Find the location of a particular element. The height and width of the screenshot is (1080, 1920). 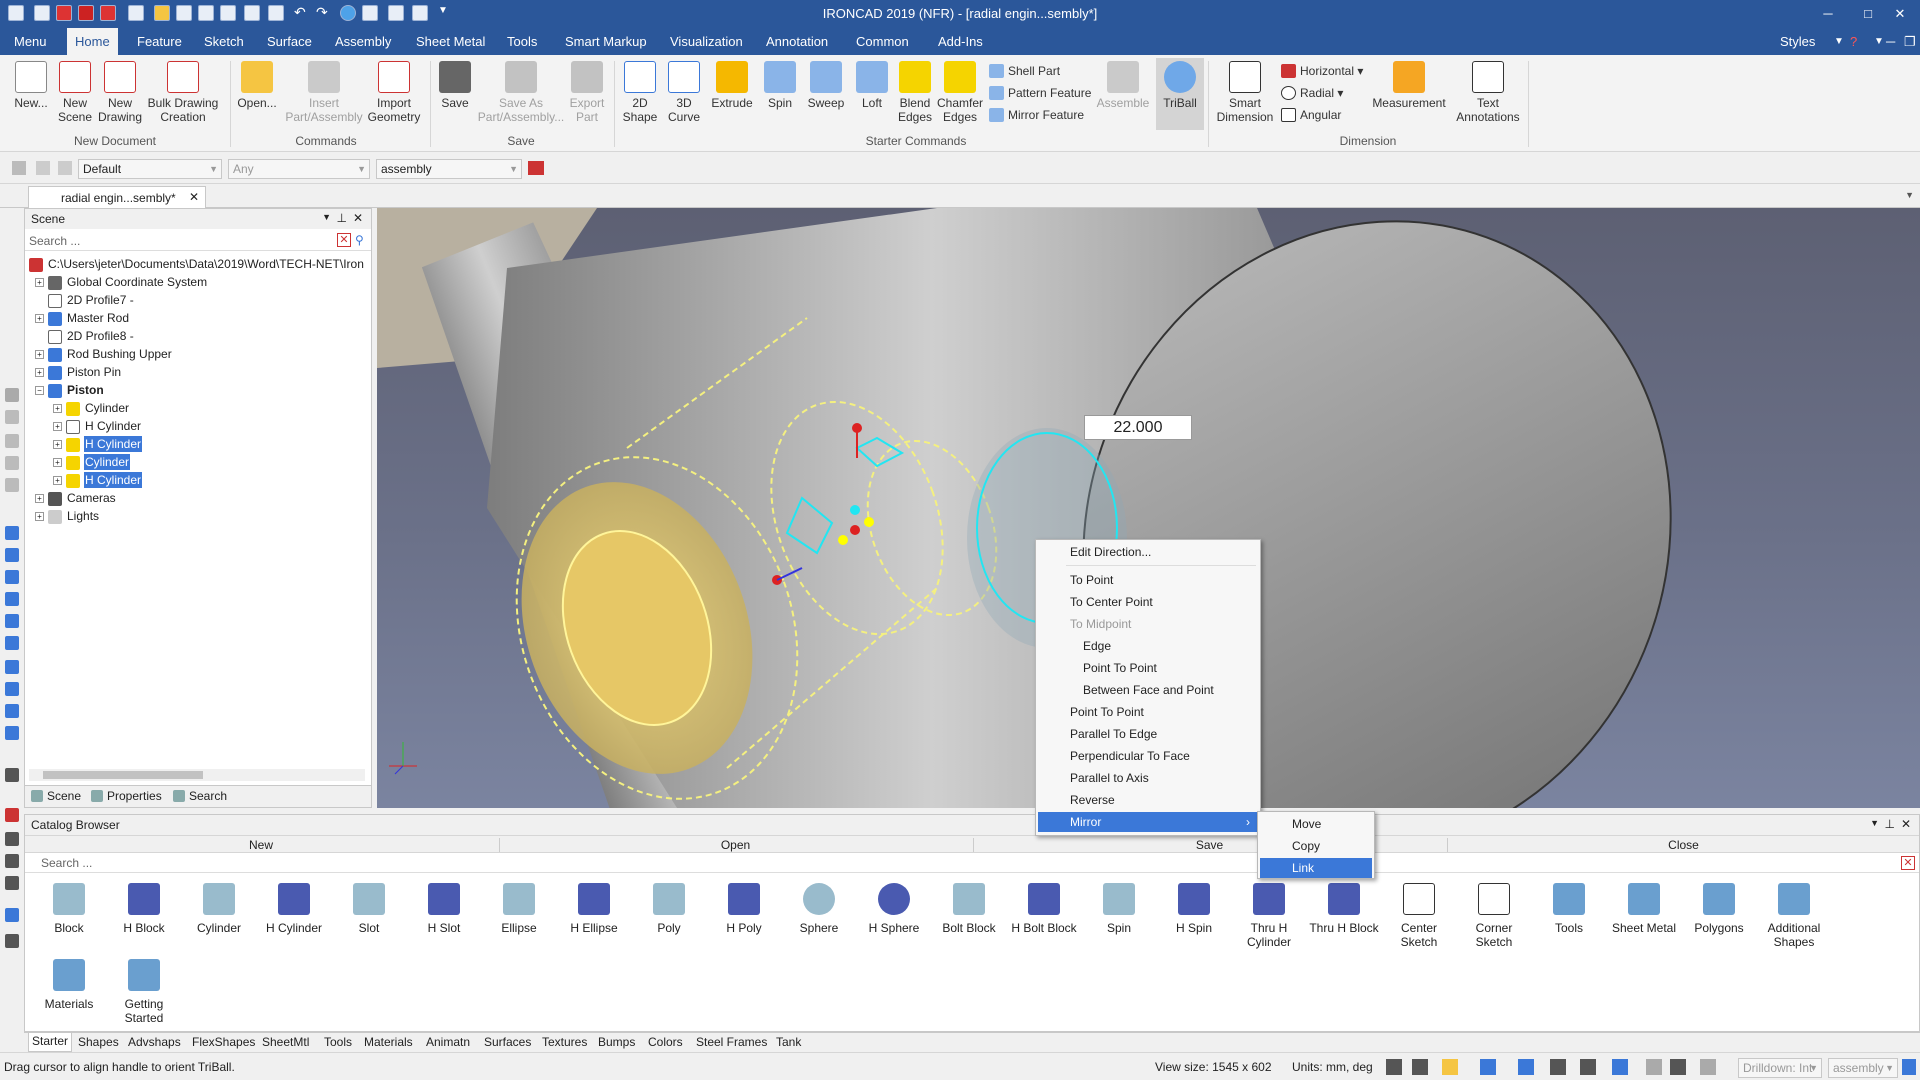

loft-button: Loft is located at coordinates (872, 85).